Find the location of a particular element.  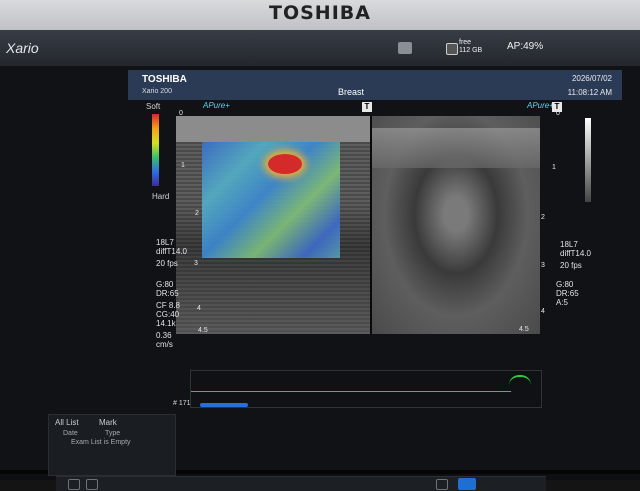

right-depth-3: 3 is located at coordinates (543, 265).